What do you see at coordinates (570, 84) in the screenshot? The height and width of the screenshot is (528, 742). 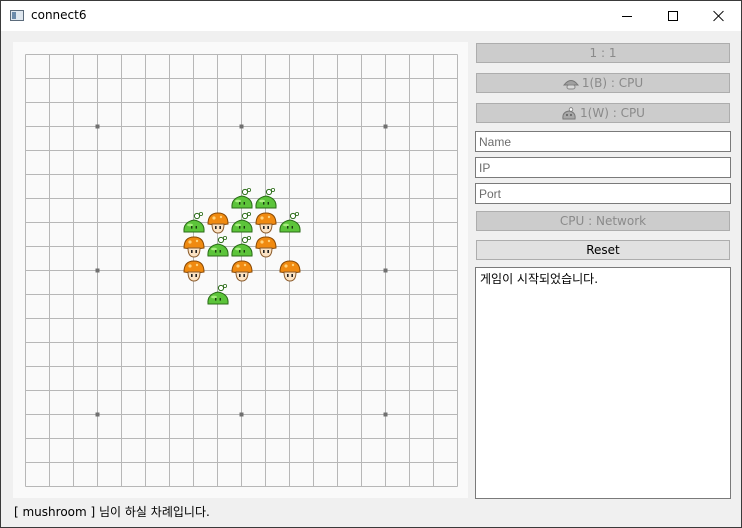 I see `mushroom-icon` at bounding box center [570, 84].